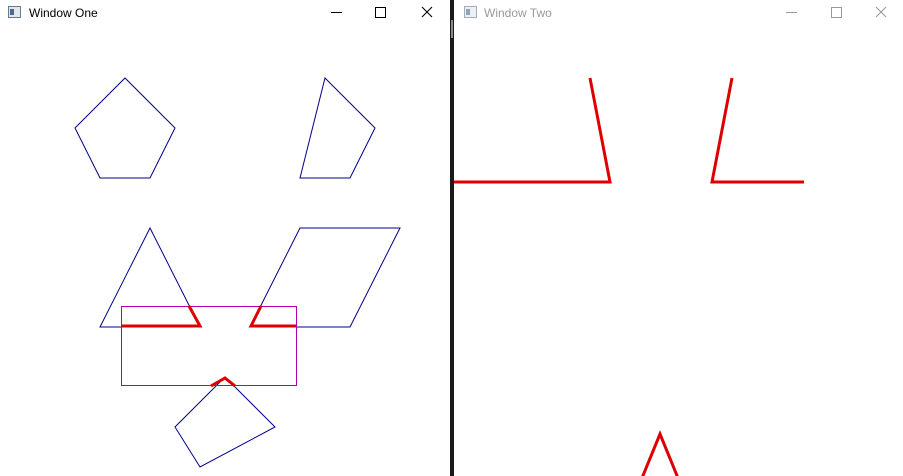 Image resolution: width=903 pixels, height=476 pixels. Describe the element at coordinates (452, 29) in the screenshot. I see `divider-grip` at that location.